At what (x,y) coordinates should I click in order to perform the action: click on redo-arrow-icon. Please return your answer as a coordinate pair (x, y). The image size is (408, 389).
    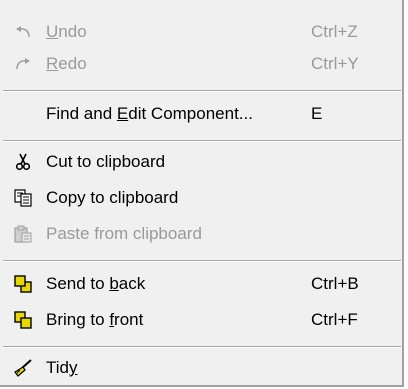
    Looking at the image, I should click on (23, 64).